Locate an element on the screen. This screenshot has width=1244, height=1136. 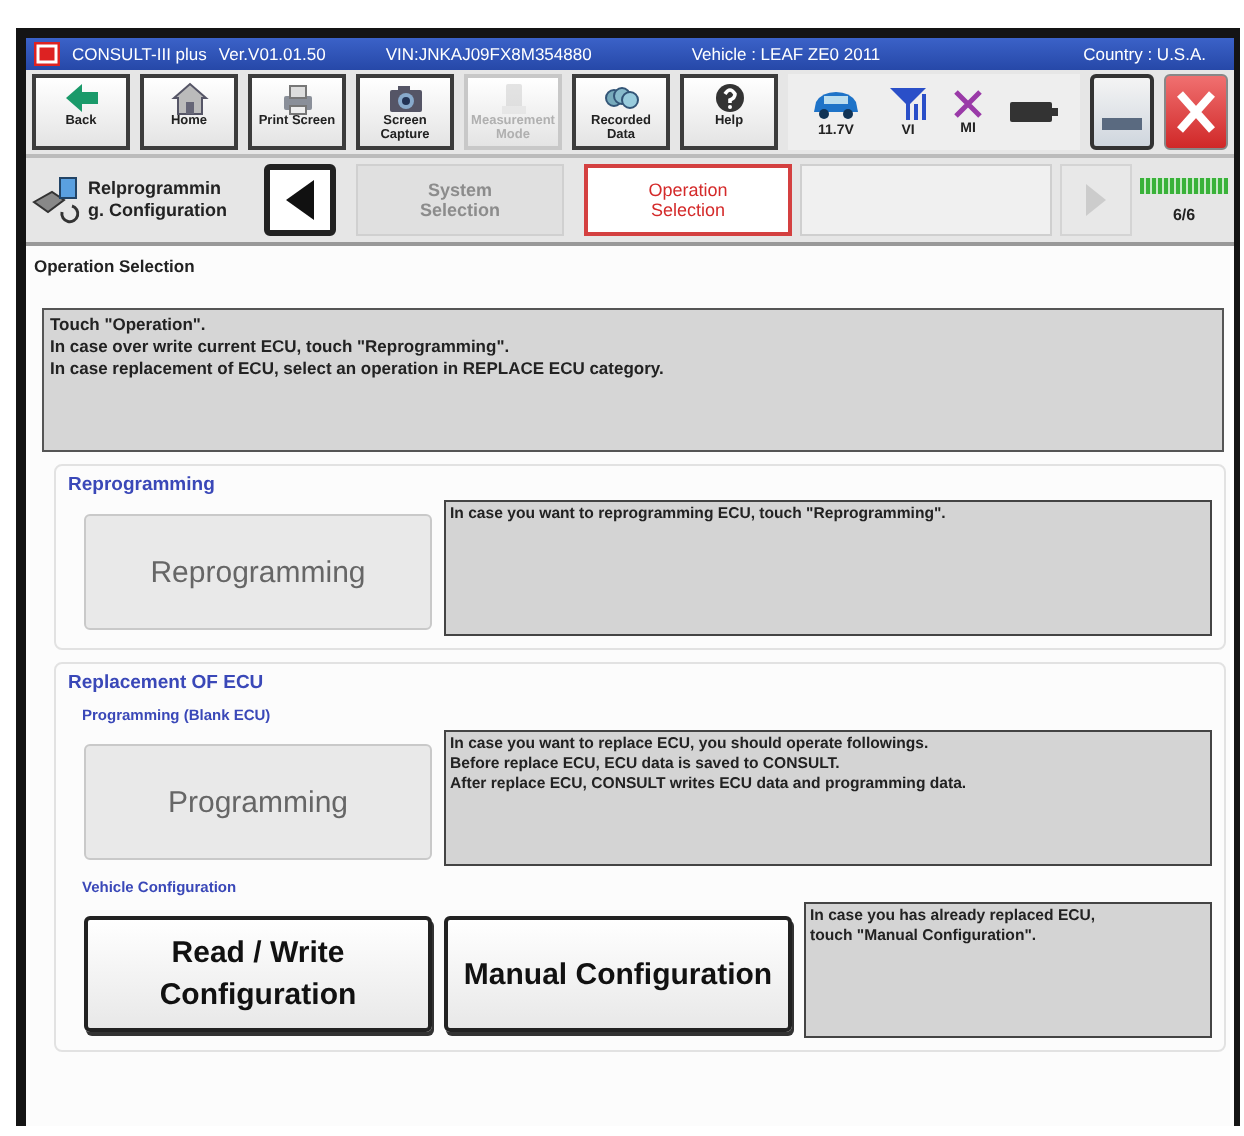
vin-label: VIN:JNKAJ09FX8M354880 is located at coordinates (488, 54).